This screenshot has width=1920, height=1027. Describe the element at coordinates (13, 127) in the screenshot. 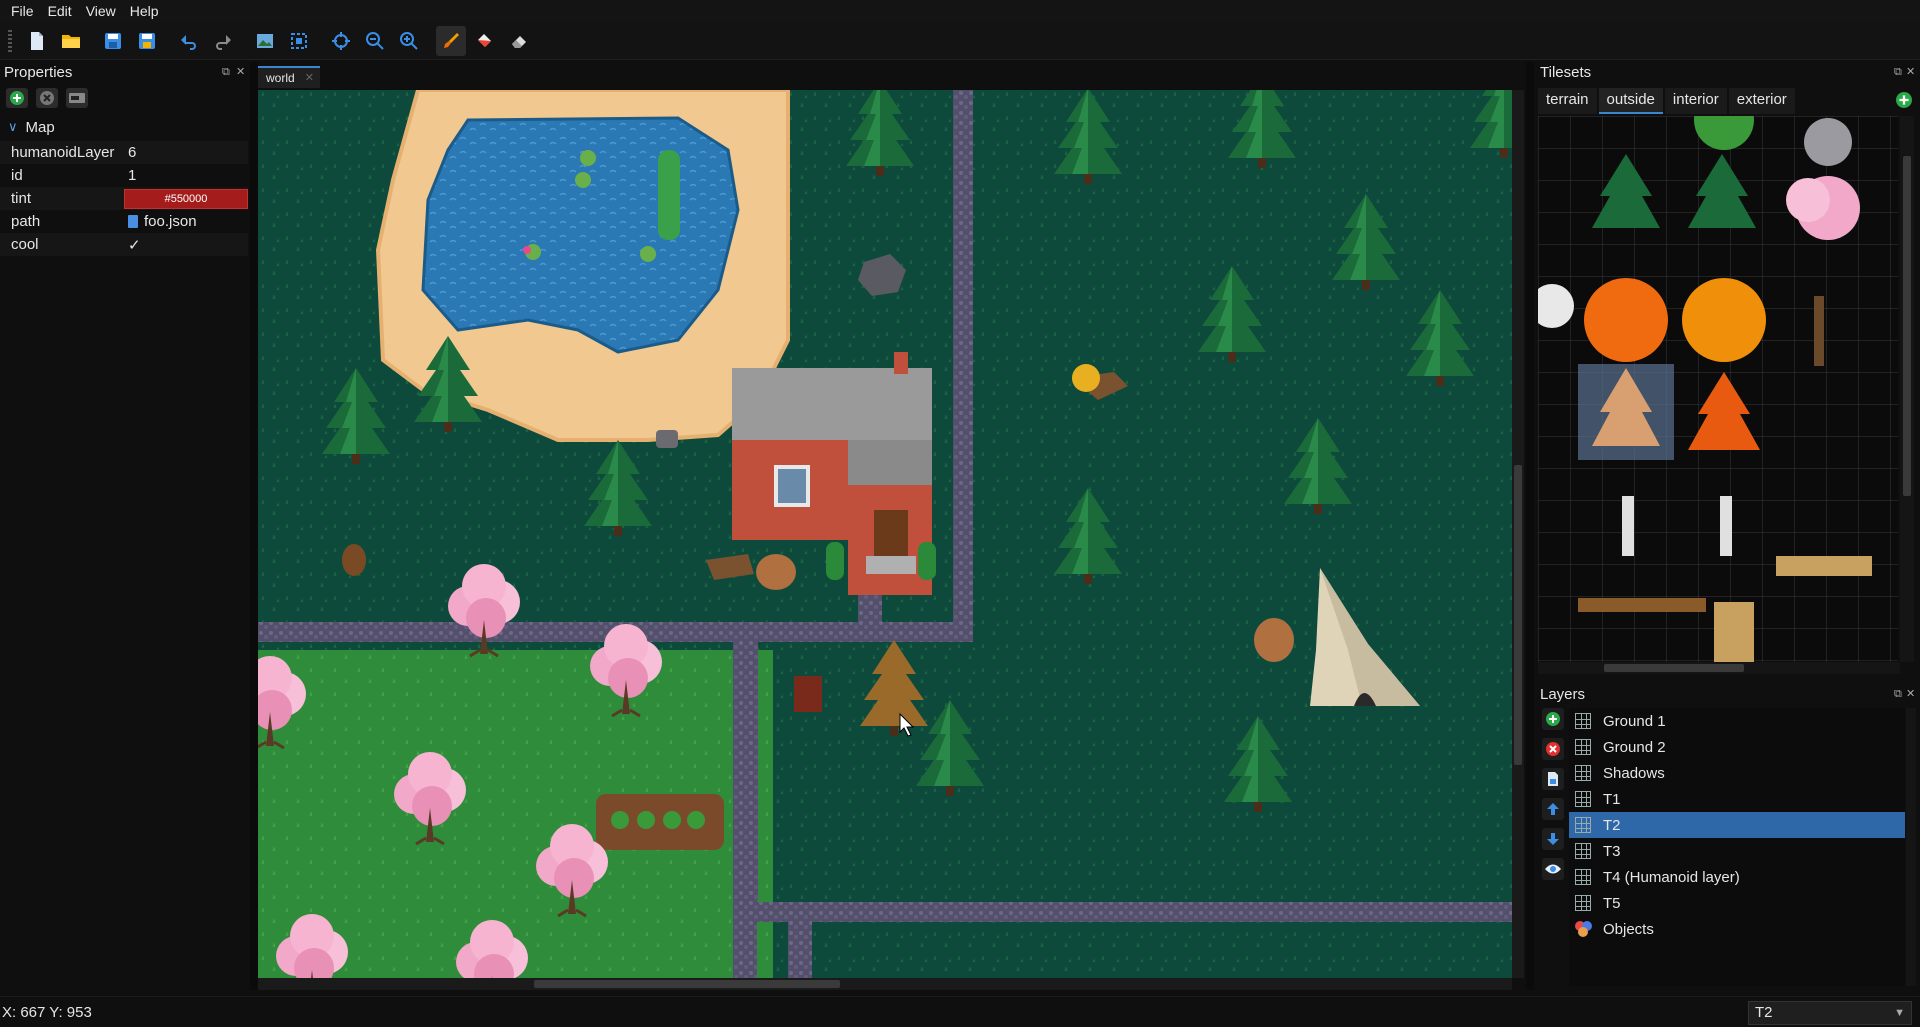

I see `chevron-down-icon: ∨` at that location.